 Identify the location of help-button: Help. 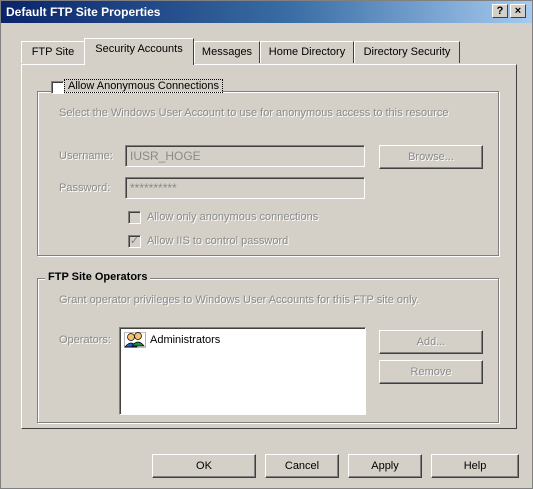
(475, 466).